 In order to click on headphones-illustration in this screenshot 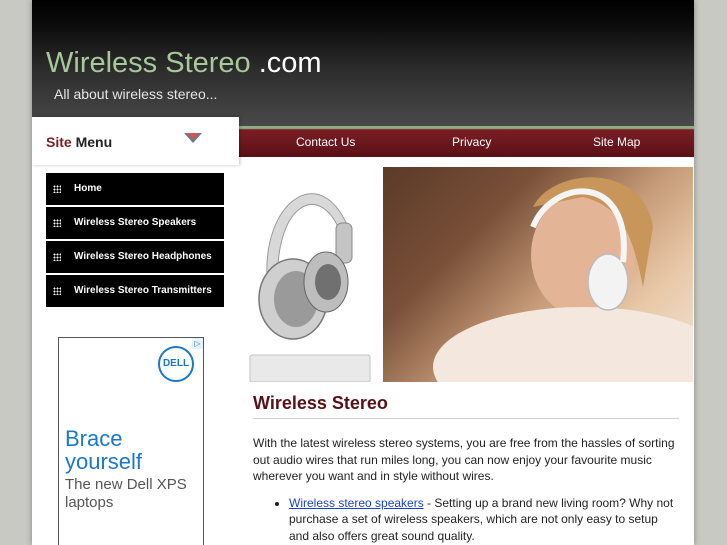, I will do `click(310, 288)`.